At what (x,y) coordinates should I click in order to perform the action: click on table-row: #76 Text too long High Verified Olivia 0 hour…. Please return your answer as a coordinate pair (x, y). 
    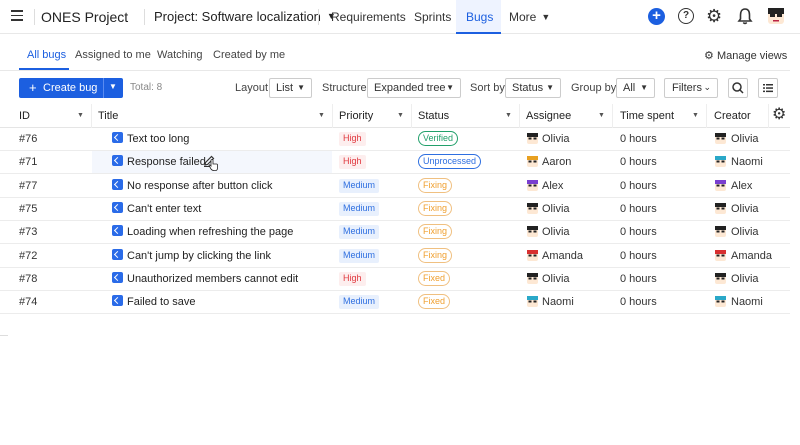
    Looking at the image, I should click on (395, 139).